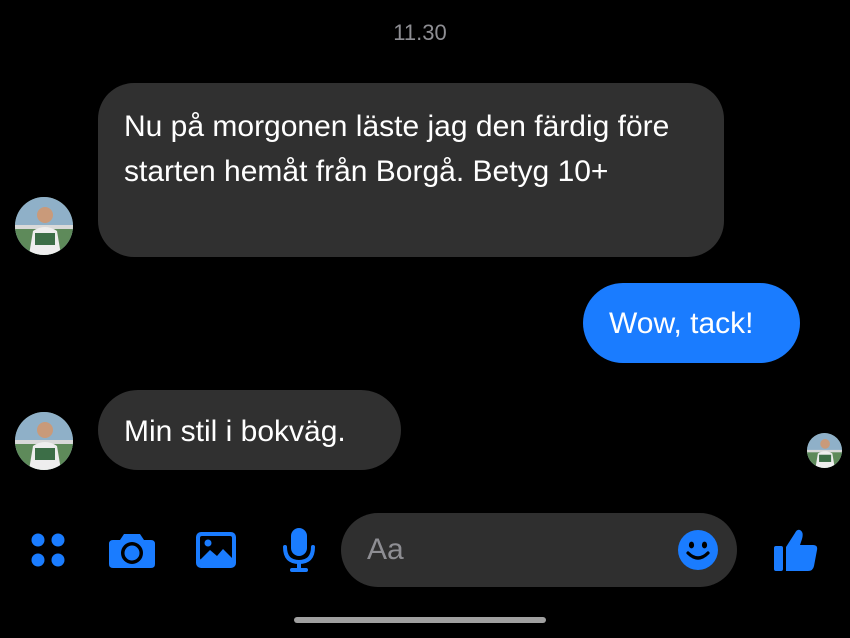  I want to click on like-button, so click(796, 550).